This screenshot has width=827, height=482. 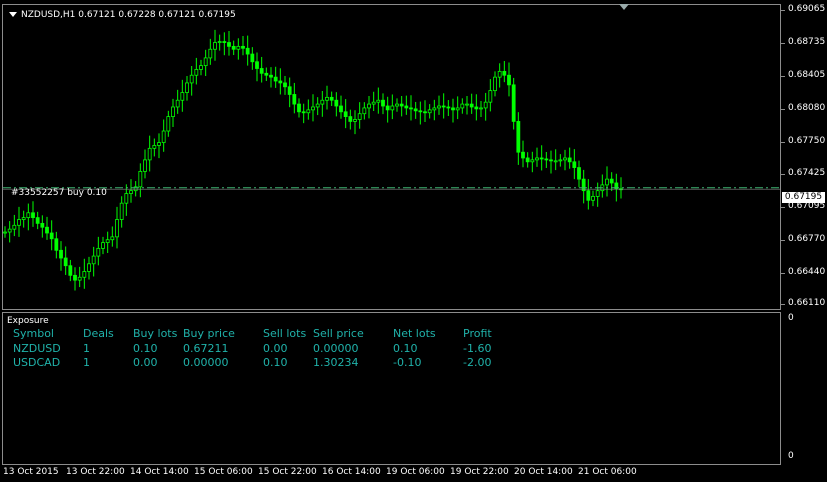 What do you see at coordinates (624, 7) in the screenshot?
I see `chart-shift-marker-icon` at bounding box center [624, 7].